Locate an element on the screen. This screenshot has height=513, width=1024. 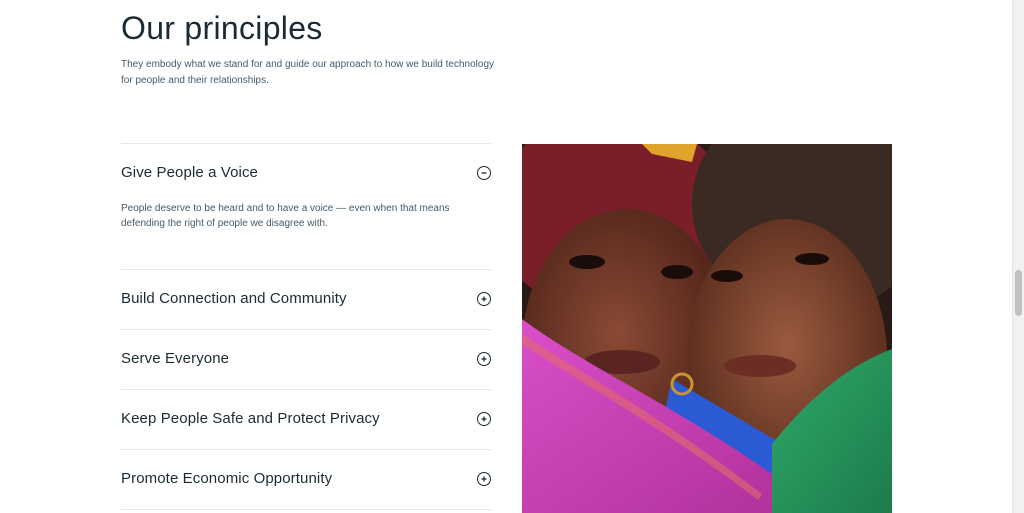
accordion-item-build-connection: Build Connection and Community is located at coordinates (306, 299).